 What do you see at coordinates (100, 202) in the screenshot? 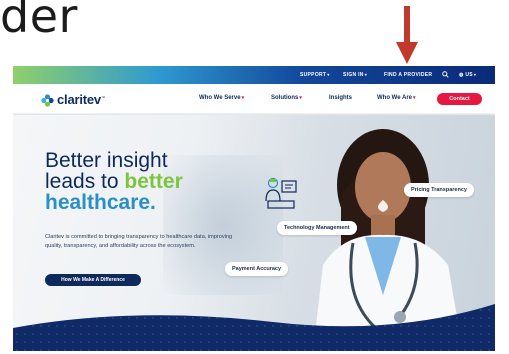
I see `headline-line-3: healthcare.` at bounding box center [100, 202].